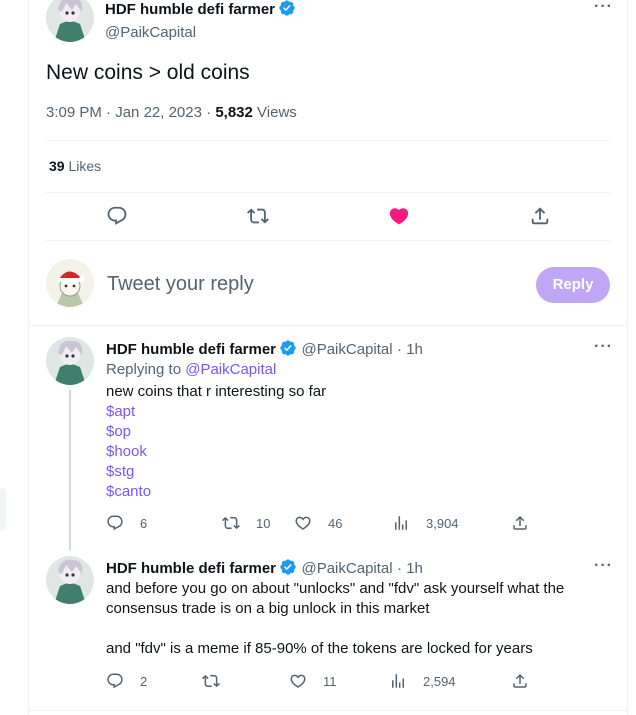 The image size is (636, 715). I want to click on side-panel-edge, so click(3, 509).